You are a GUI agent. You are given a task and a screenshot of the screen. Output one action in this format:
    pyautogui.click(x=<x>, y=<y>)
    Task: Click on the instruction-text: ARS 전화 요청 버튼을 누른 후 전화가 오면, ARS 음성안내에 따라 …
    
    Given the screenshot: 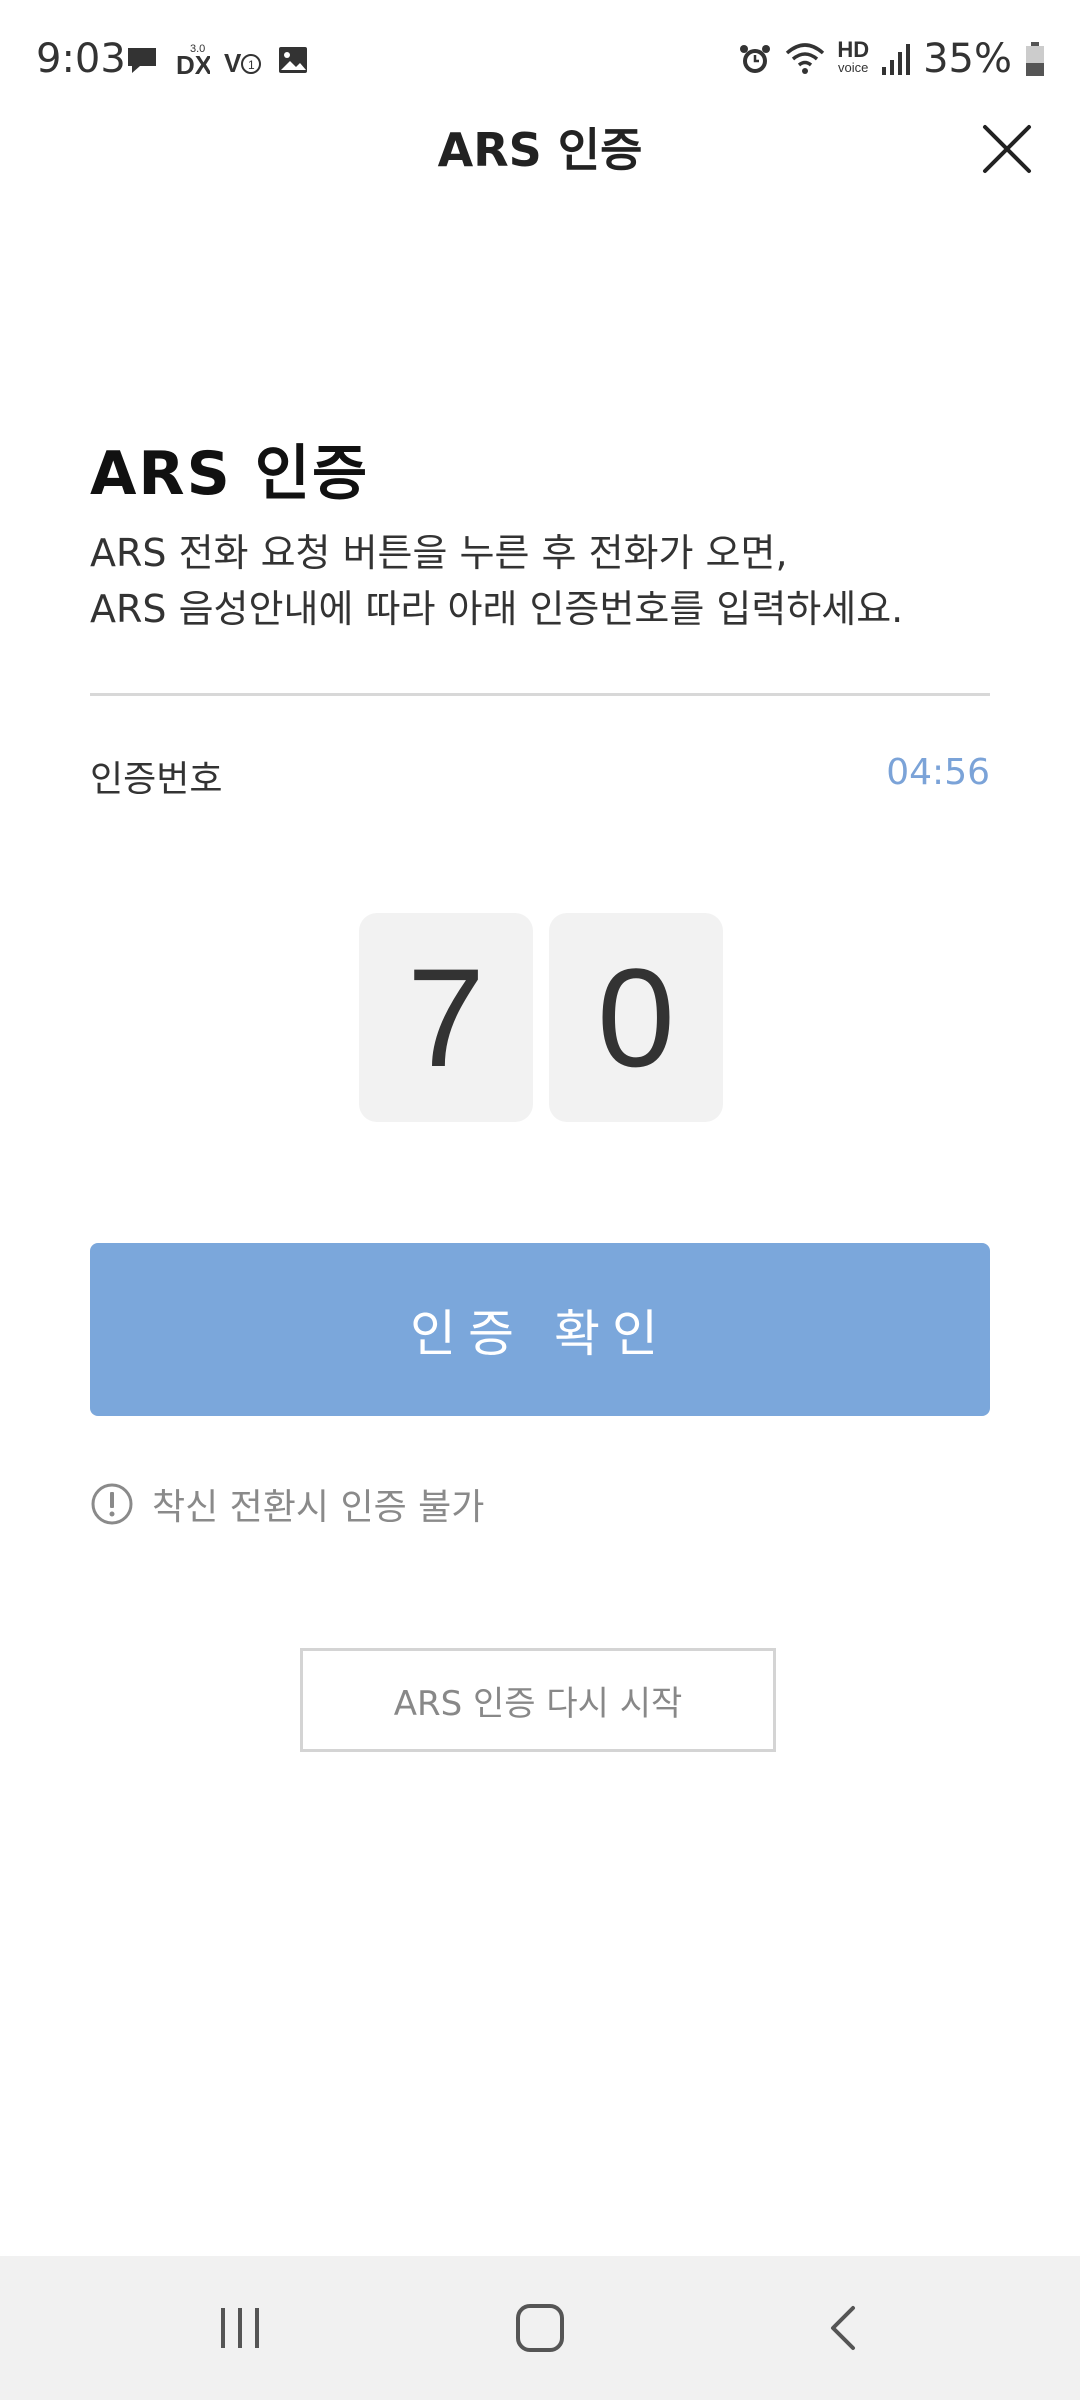 What is the action you would take?
    pyautogui.click(x=550, y=581)
    